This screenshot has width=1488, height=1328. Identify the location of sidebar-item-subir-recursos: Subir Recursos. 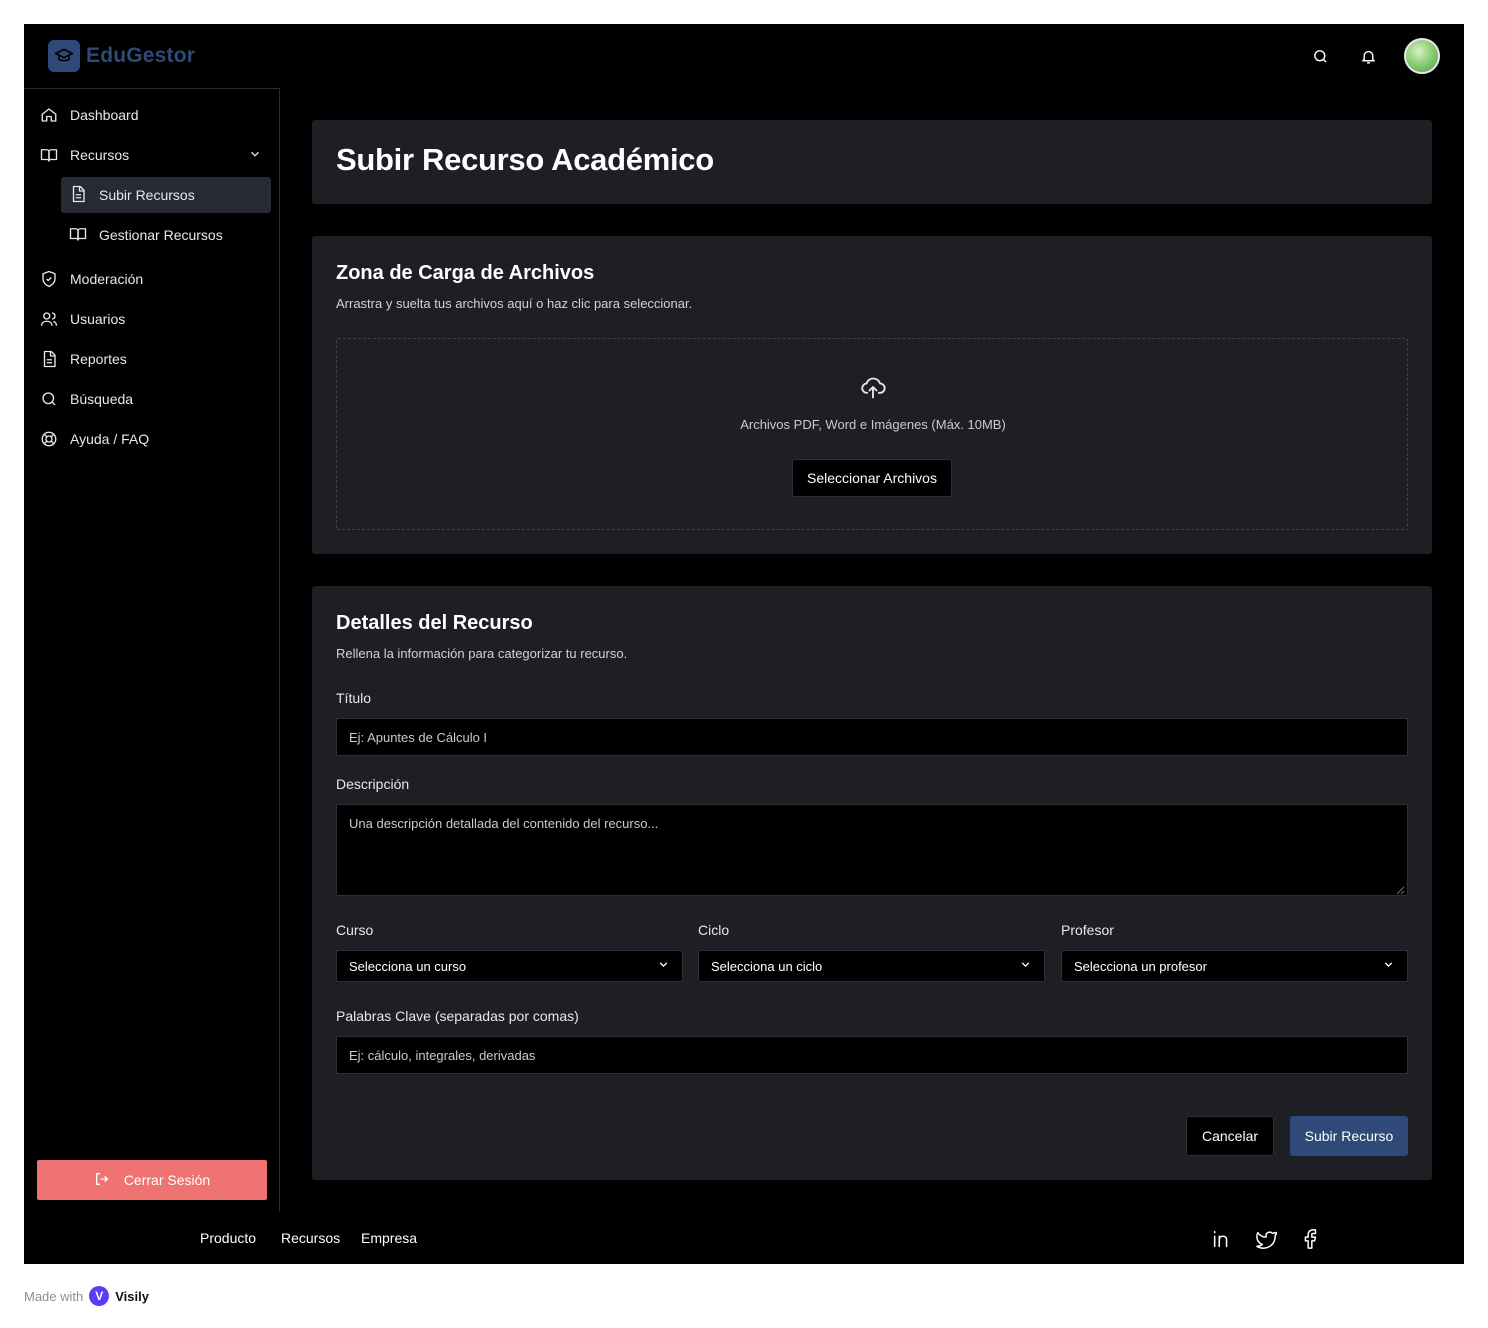
(166, 195).